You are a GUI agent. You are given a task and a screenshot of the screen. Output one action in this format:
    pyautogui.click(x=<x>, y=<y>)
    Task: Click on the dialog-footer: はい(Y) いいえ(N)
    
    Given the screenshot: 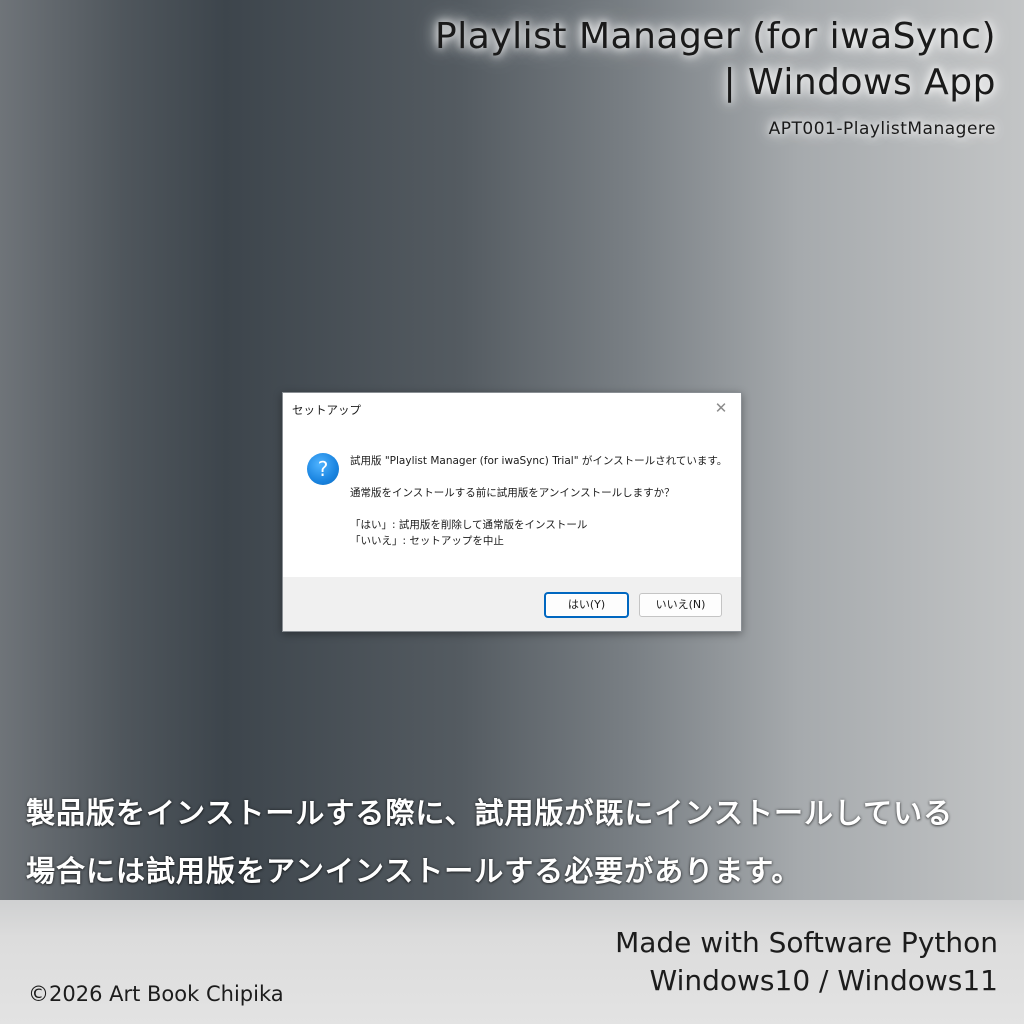 What is the action you would take?
    pyautogui.click(x=512, y=604)
    